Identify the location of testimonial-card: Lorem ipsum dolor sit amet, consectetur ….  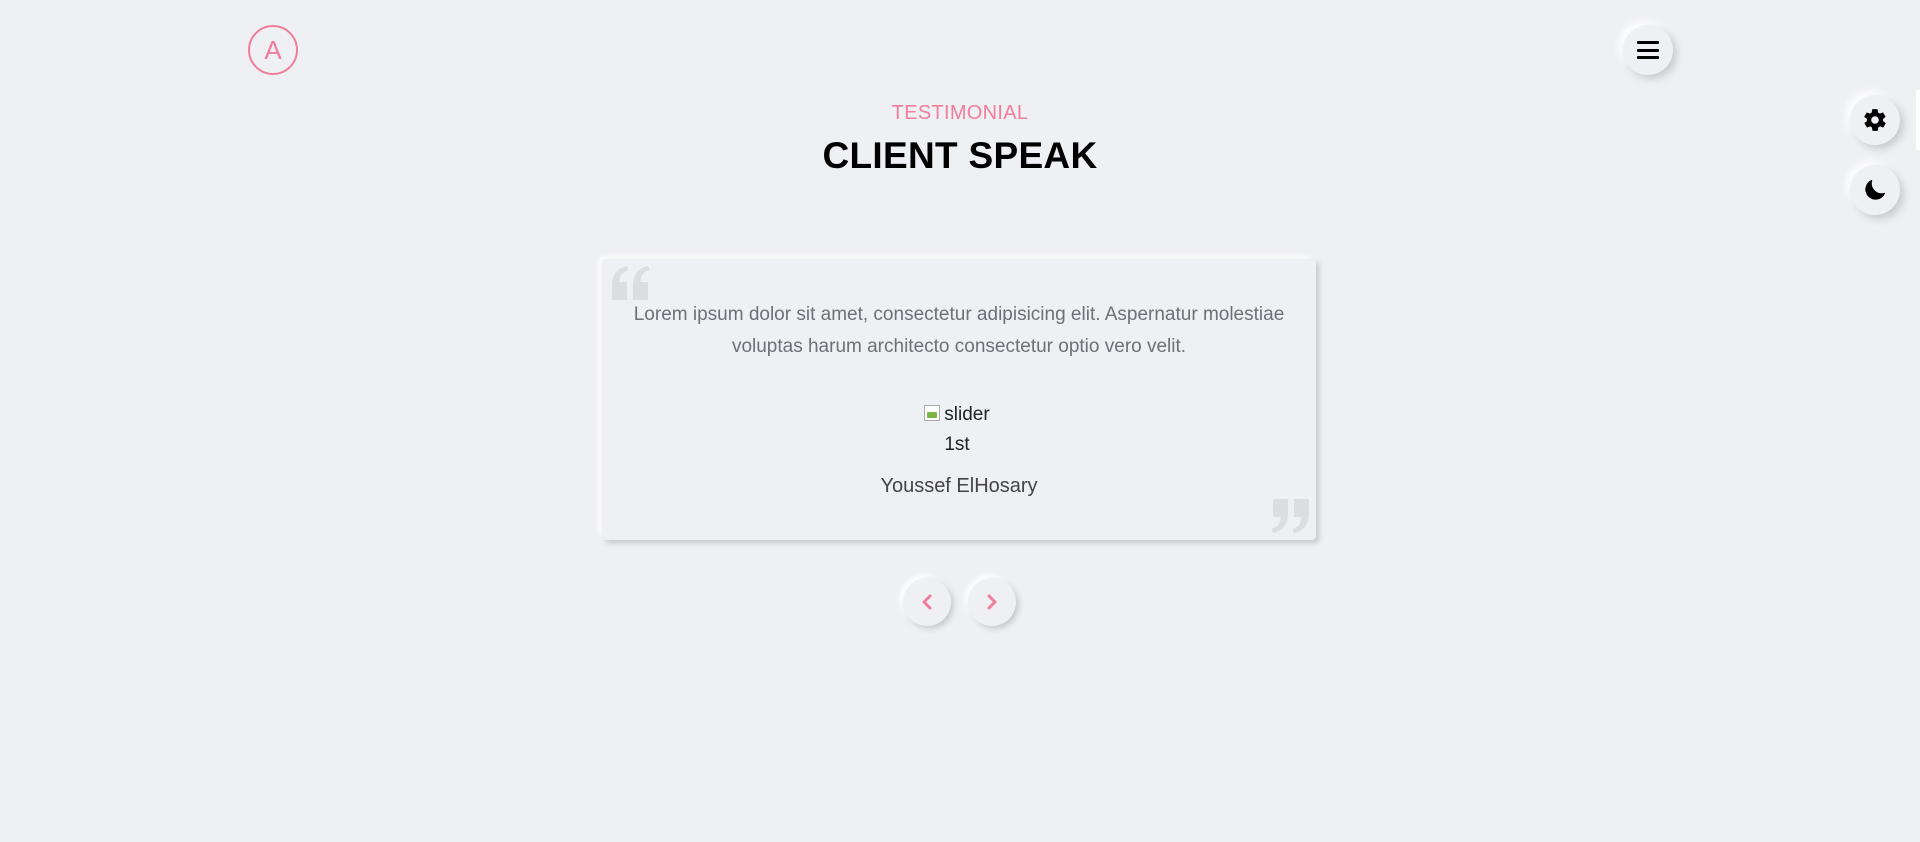
(959, 399).